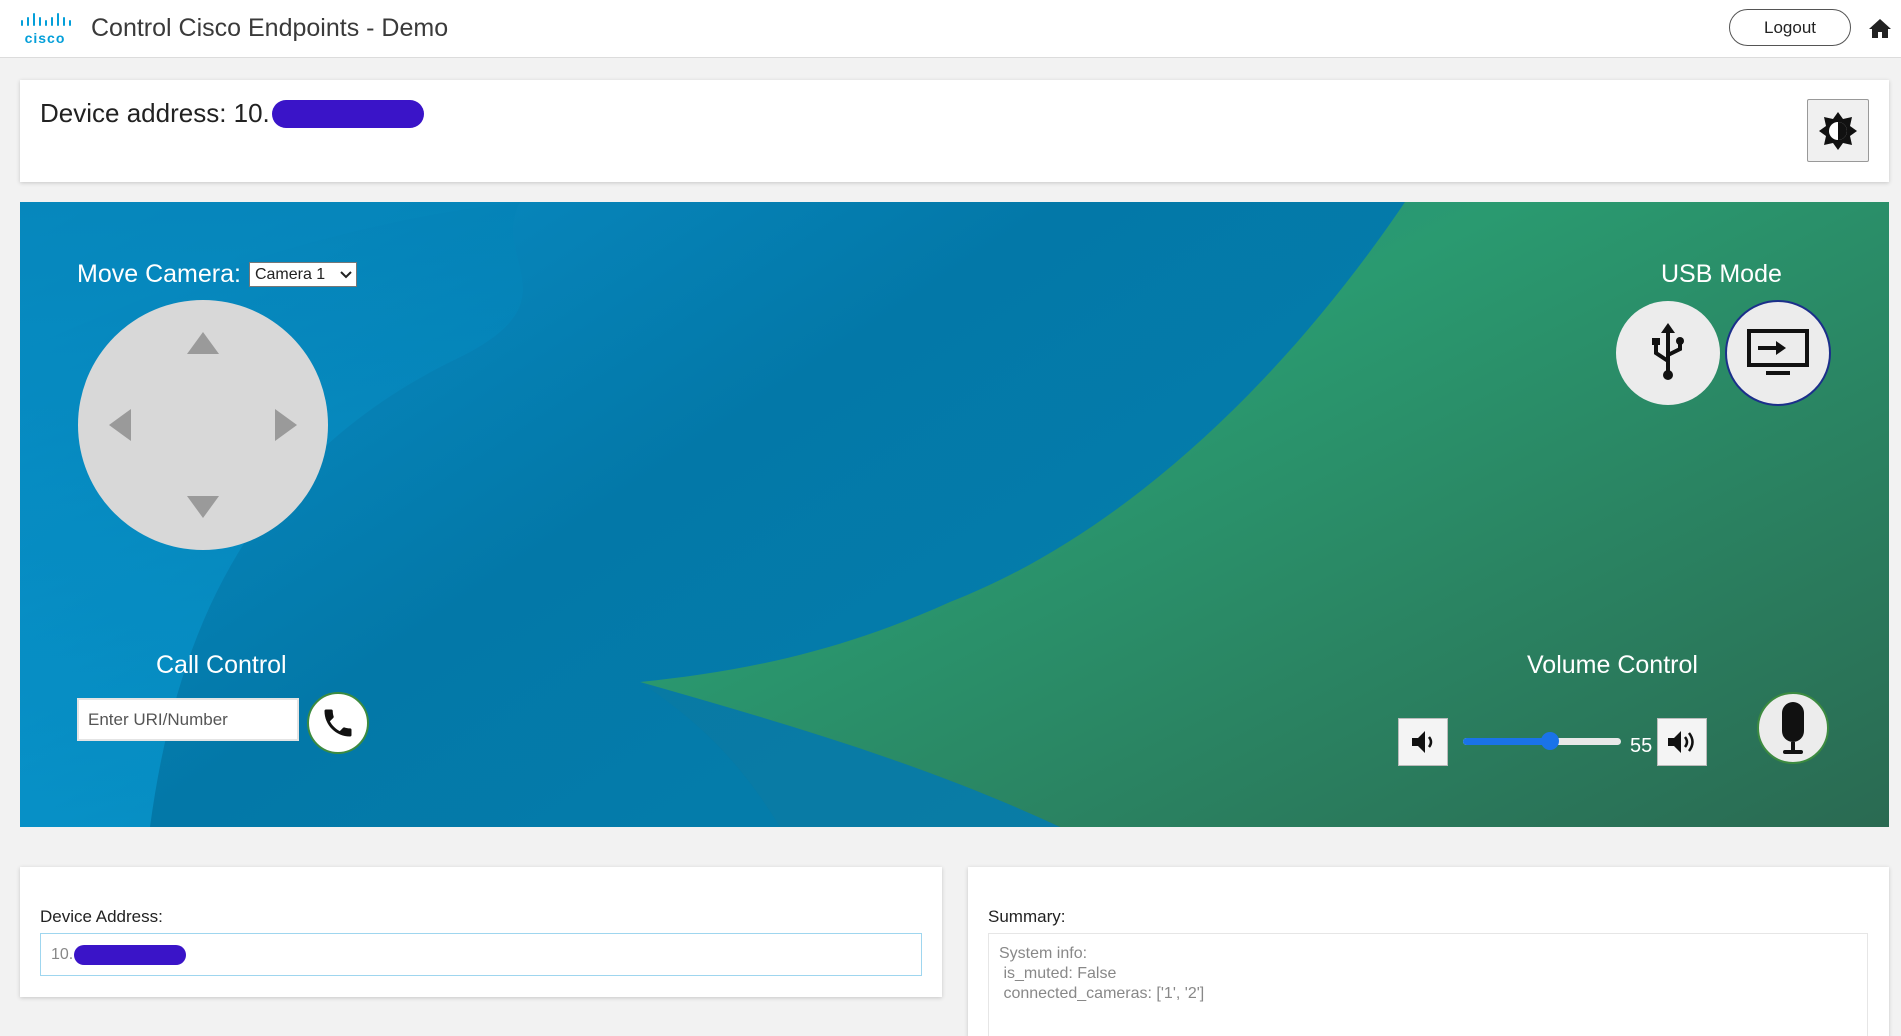  I want to click on volume-up-icon, so click(1681, 742).